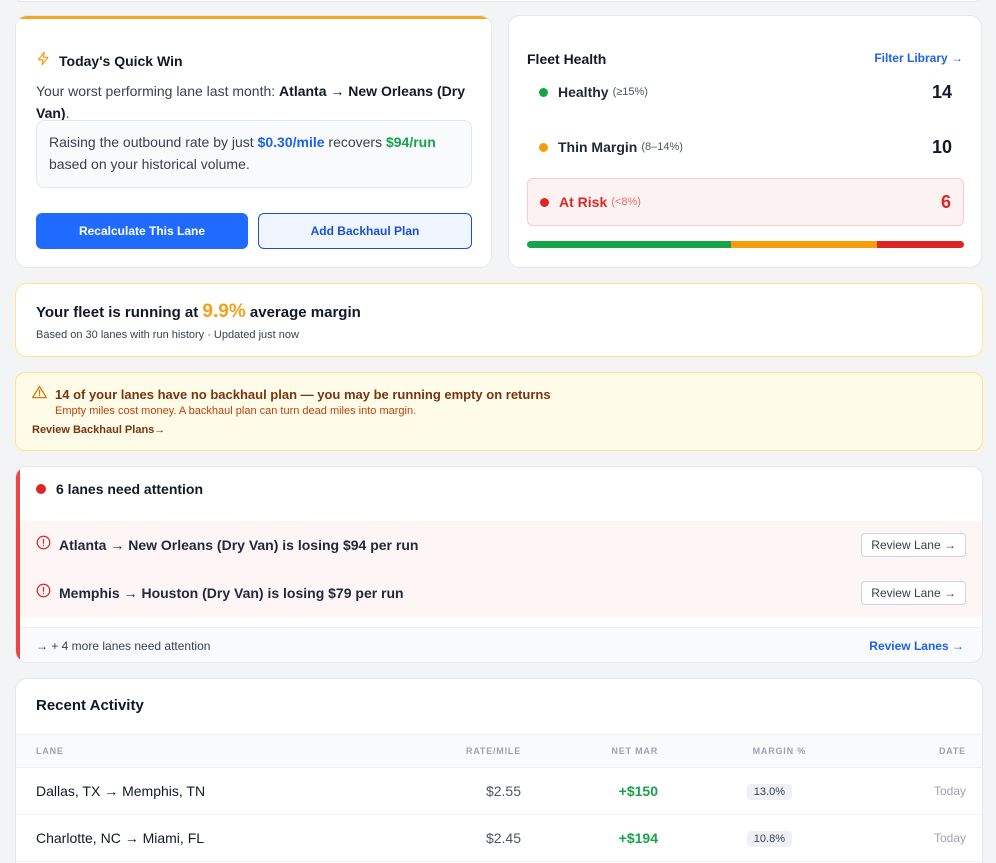 The height and width of the screenshot is (863, 996). Describe the element at coordinates (733, 751) in the screenshot. I see `col-margin-pct: MARGIN %` at that location.